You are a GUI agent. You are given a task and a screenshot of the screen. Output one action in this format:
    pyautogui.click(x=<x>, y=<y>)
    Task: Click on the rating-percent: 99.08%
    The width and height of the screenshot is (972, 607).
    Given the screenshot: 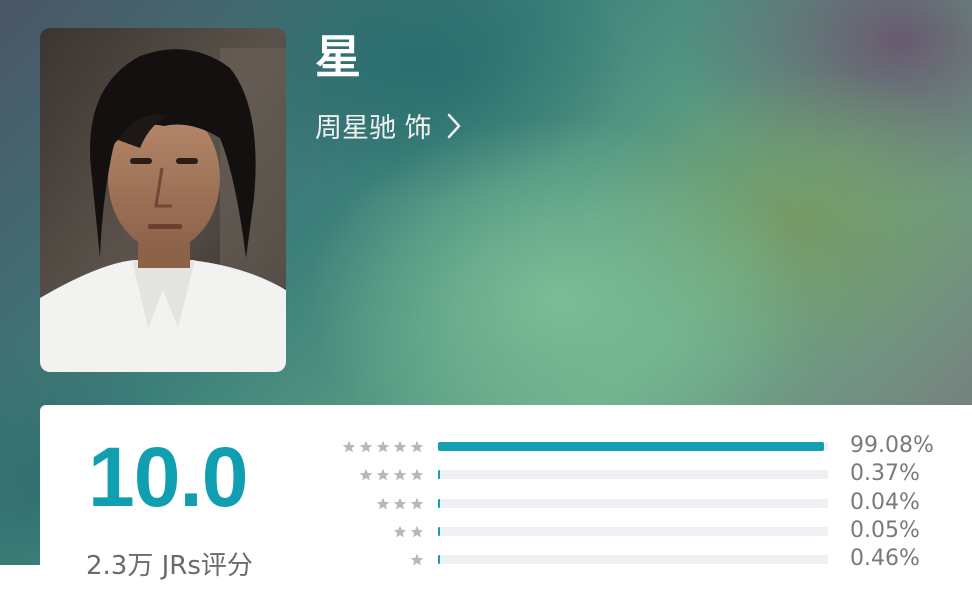 What is the action you would take?
    pyautogui.click(x=892, y=445)
    